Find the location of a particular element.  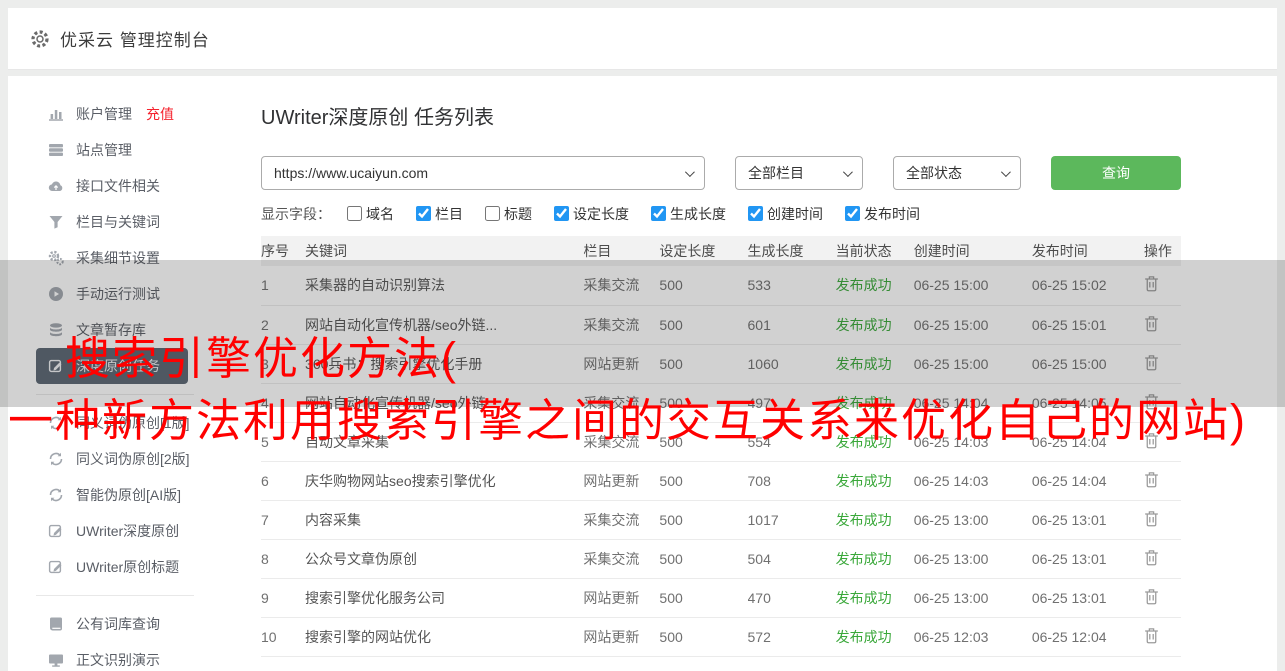

field-checkbox: 标题 is located at coordinates (508, 214).